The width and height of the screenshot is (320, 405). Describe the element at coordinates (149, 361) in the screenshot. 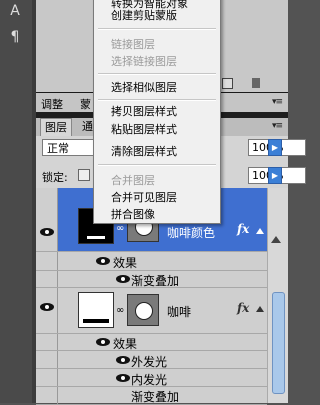

I see `effect-name: 外发光` at that location.